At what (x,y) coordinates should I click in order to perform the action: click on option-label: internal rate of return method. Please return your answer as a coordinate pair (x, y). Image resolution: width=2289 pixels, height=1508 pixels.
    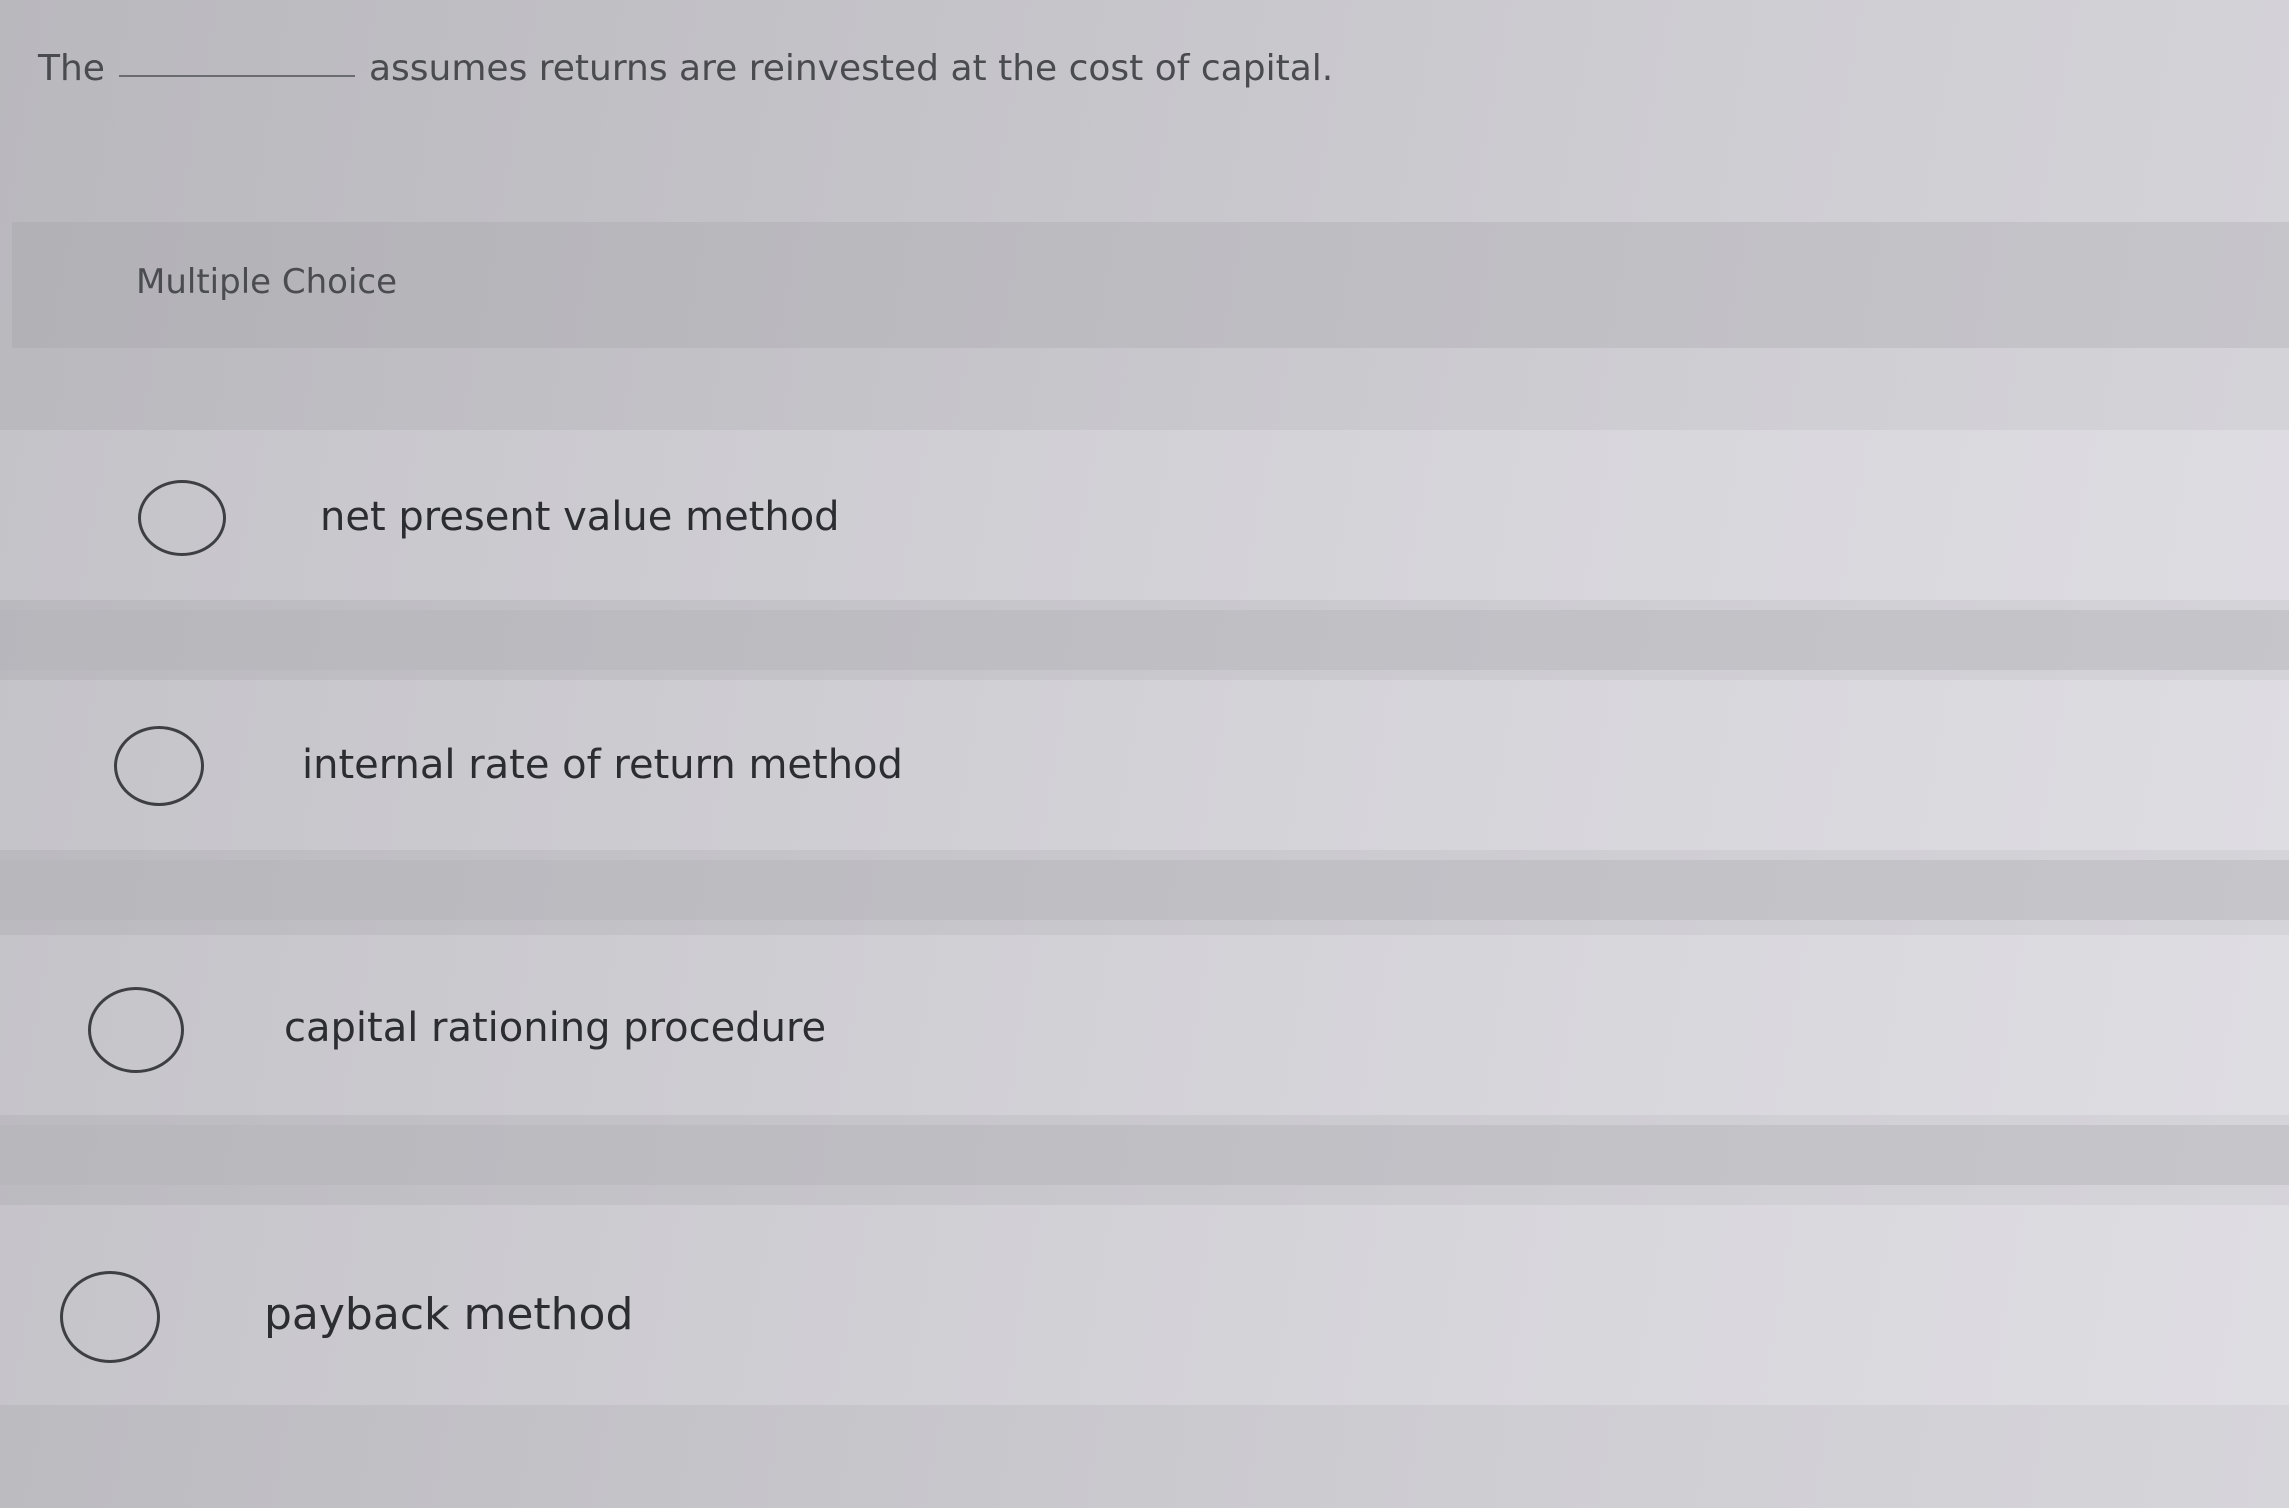
    Looking at the image, I should click on (602, 765).